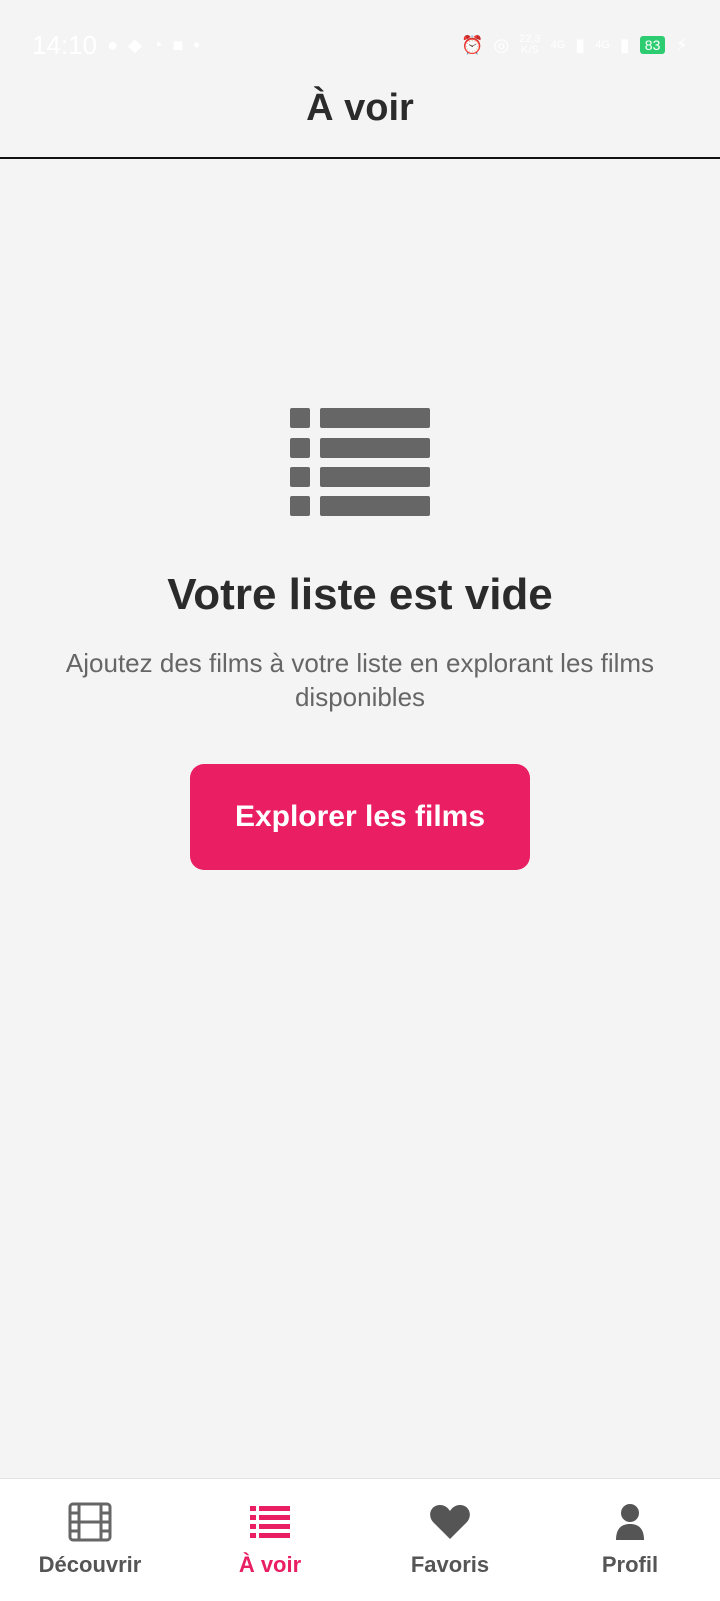 This screenshot has height=1601, width=720. I want to click on nav-item-favoris: Favoris, so click(450, 1540).